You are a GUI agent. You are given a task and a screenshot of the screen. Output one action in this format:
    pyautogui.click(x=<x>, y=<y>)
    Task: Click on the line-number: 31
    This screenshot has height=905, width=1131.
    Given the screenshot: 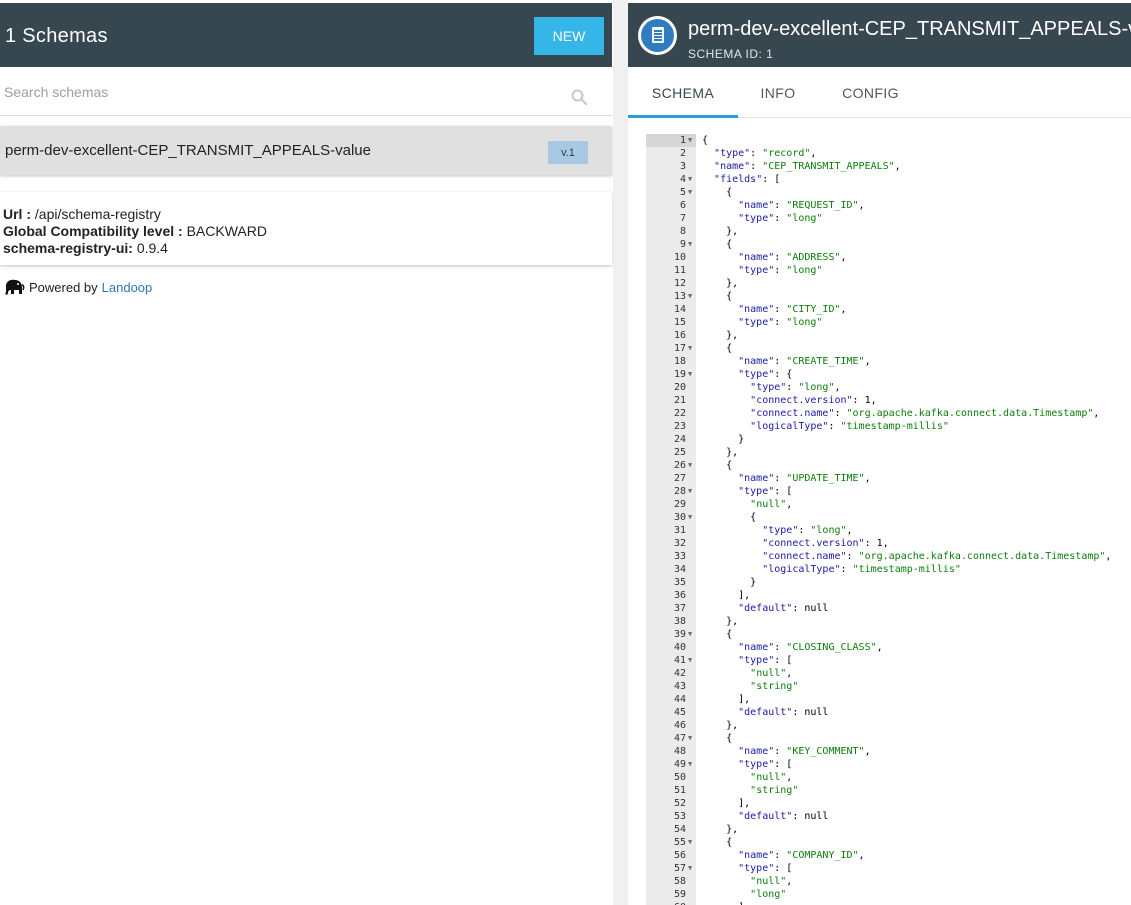 What is the action you would take?
    pyautogui.click(x=679, y=530)
    